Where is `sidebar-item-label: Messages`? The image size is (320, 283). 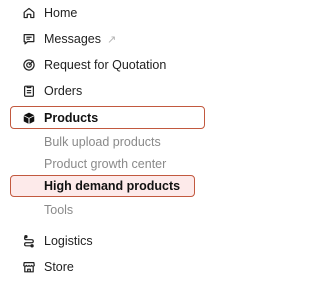 sidebar-item-label: Messages is located at coordinates (72, 39).